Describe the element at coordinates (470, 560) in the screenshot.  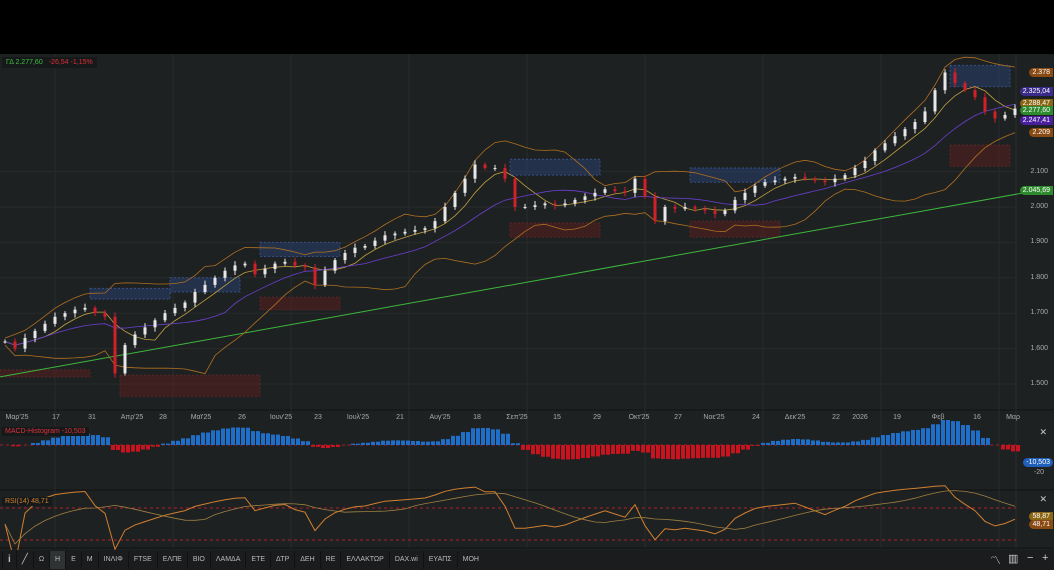
I see `toolbar-item: ΜΟΗ` at that location.